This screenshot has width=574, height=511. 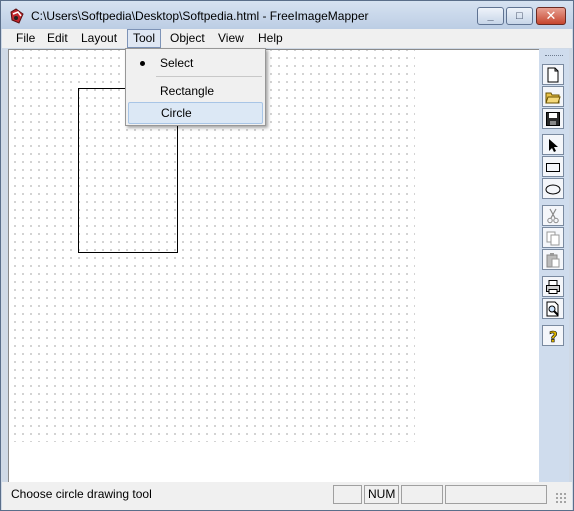 I want to click on circle-tool-button, so click(x=553, y=188).